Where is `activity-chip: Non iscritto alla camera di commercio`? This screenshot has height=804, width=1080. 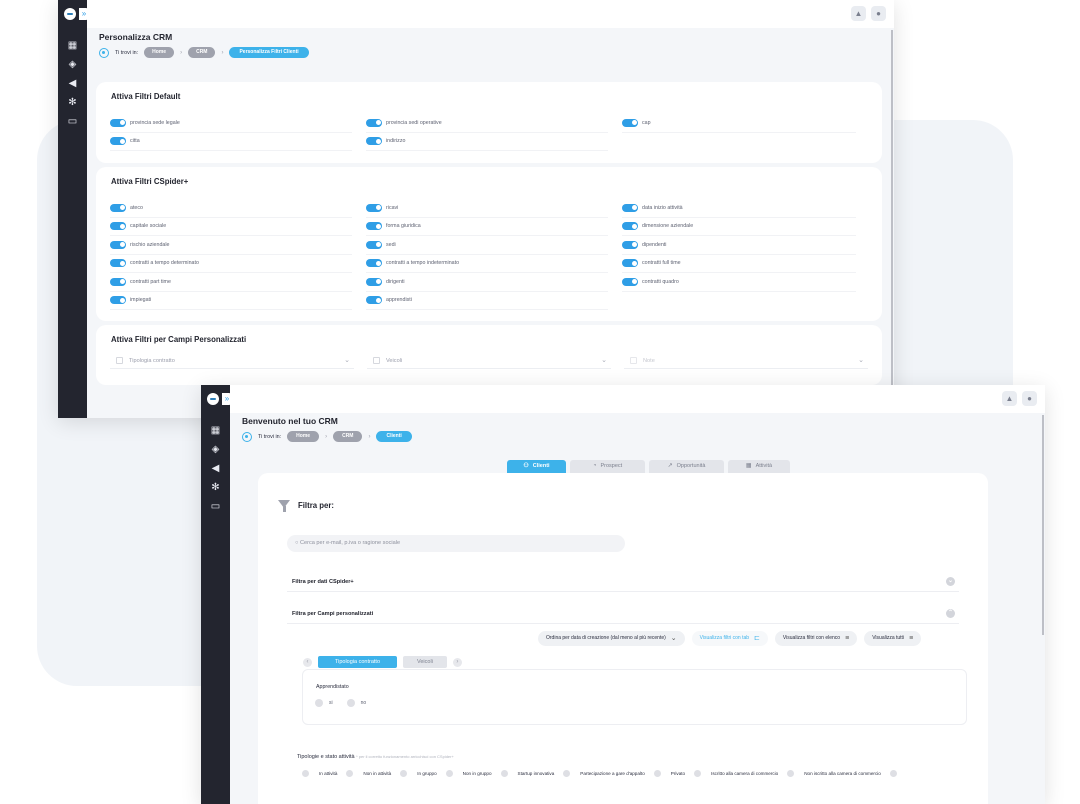 activity-chip: Non iscritto alla camera di commercio is located at coordinates (834, 773).